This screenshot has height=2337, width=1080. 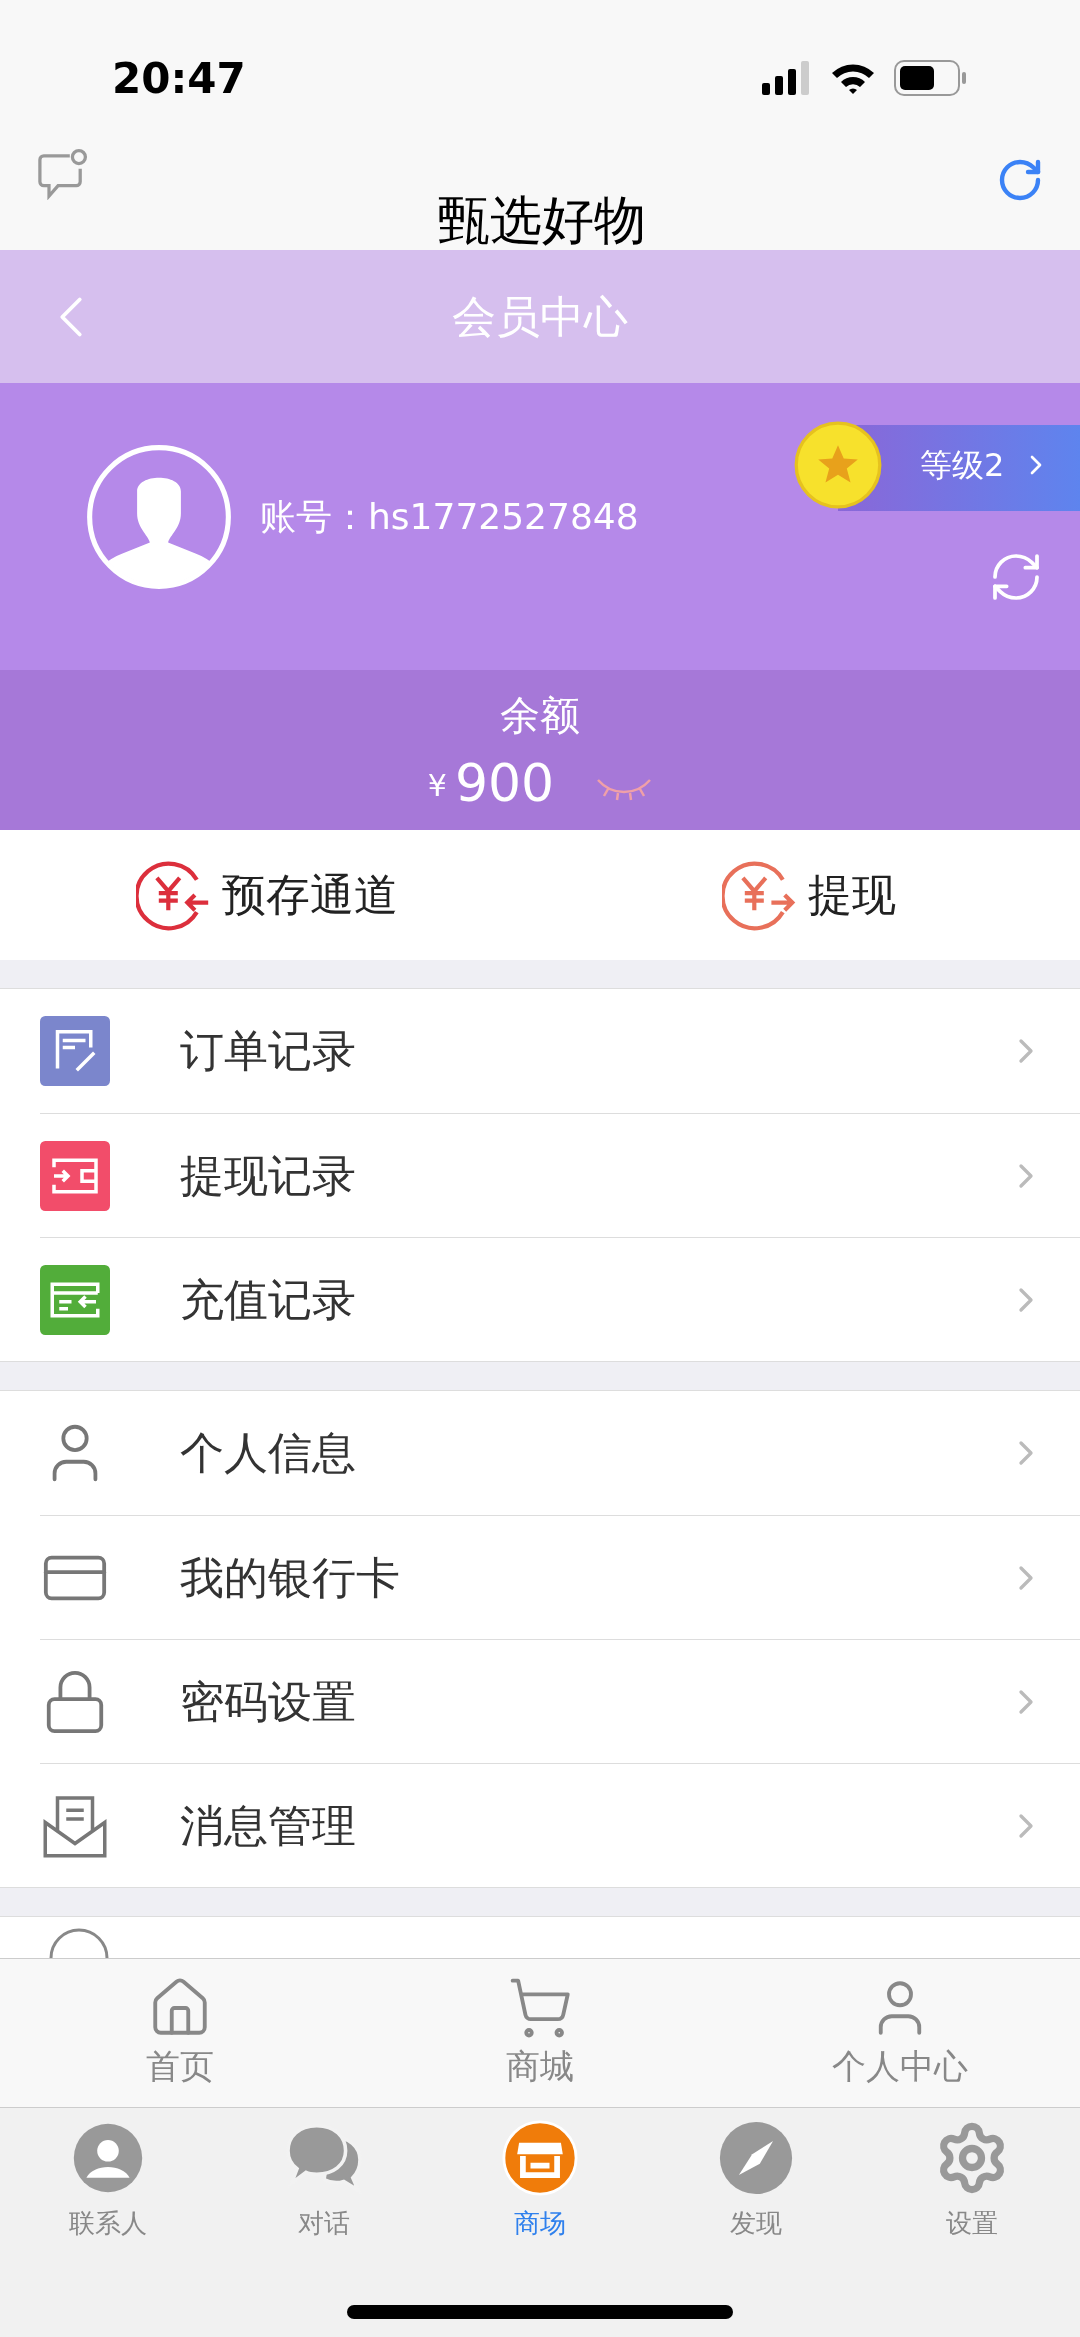 I want to click on menu-item: 密码设置, so click(x=560, y=1701).